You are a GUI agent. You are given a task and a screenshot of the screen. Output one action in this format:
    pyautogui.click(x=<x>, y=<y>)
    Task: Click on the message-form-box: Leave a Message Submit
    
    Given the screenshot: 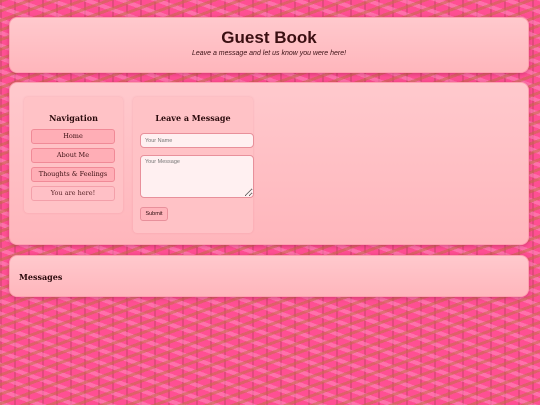 What is the action you would take?
    pyautogui.click(x=193, y=165)
    